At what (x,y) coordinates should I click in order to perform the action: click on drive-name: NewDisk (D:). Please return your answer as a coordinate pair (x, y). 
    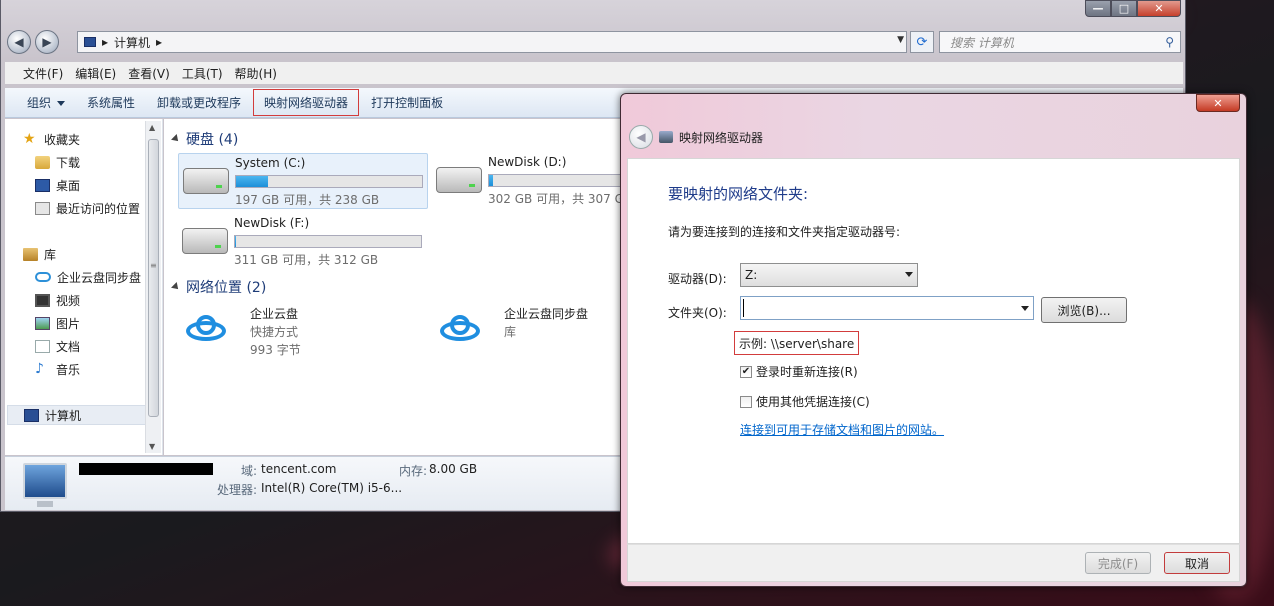
    Looking at the image, I should click on (527, 162).